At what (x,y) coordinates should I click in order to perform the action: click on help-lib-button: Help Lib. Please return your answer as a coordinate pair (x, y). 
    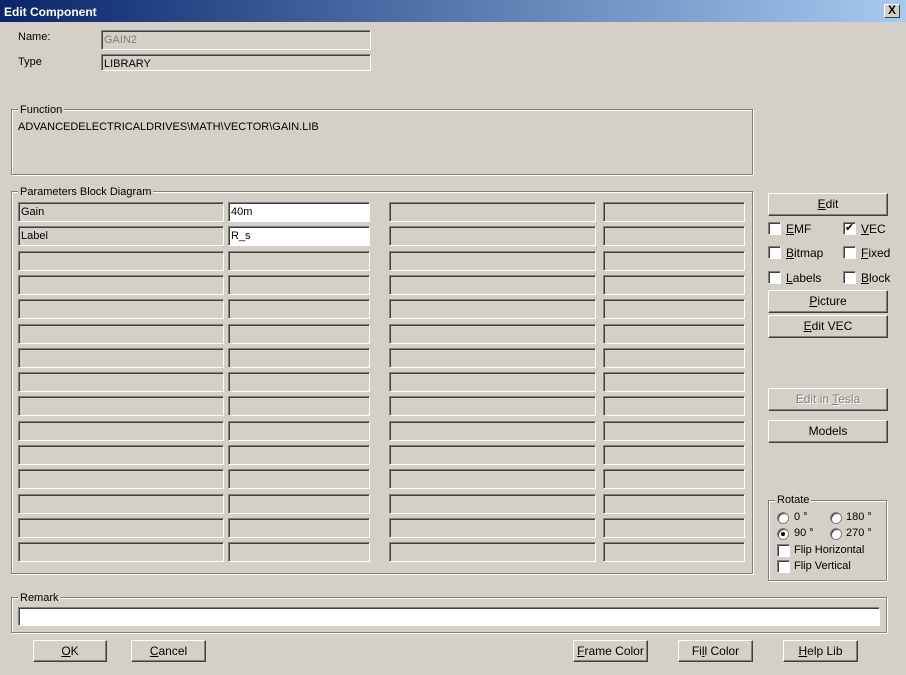
    Looking at the image, I should click on (820, 651).